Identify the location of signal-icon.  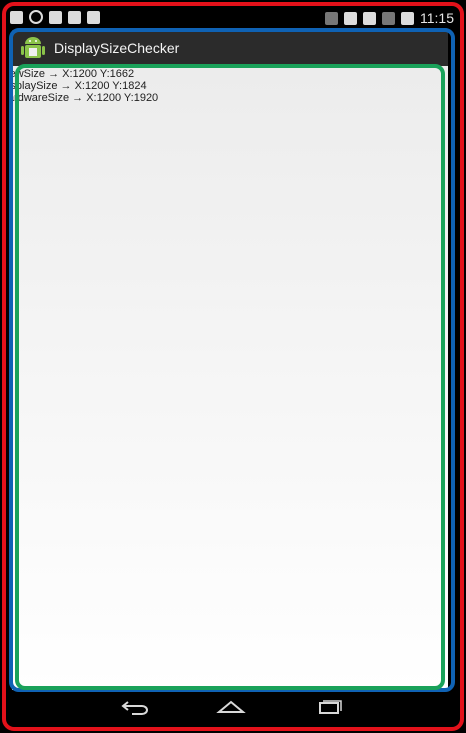
(388, 18).